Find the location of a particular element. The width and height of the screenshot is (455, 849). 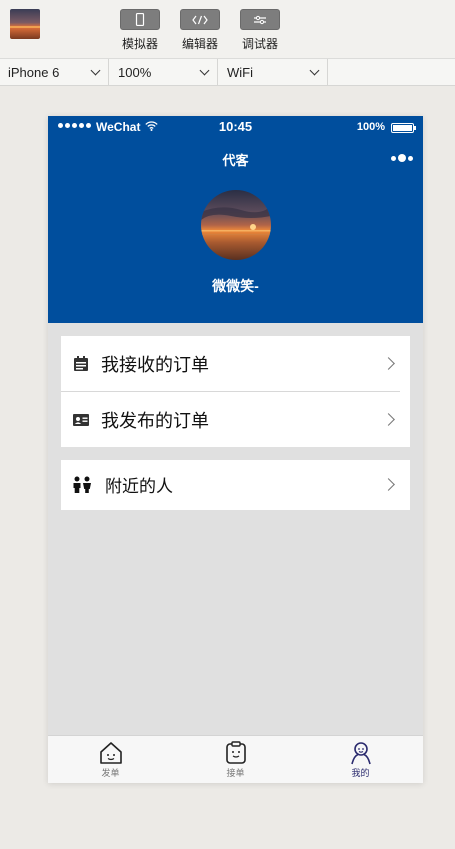

phone-icon is located at coordinates (140, 19).